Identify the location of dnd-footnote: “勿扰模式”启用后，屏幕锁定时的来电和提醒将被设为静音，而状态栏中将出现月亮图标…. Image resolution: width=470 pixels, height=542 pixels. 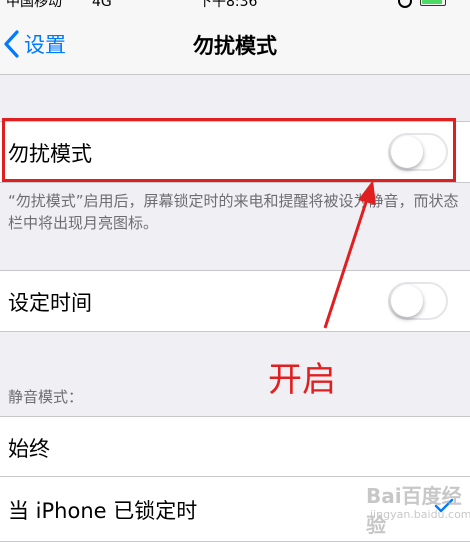
(233, 212).